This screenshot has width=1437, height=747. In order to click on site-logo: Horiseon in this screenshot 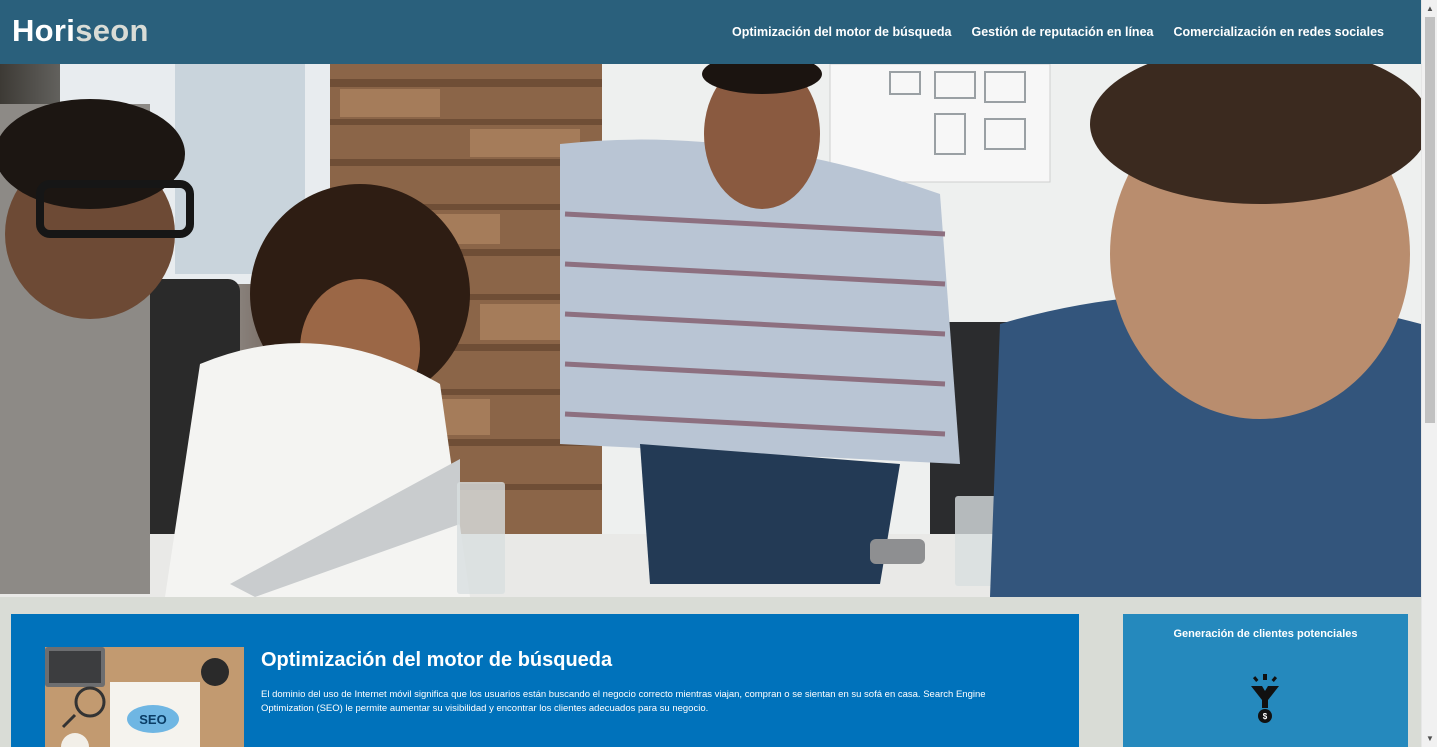, I will do `click(80, 31)`.